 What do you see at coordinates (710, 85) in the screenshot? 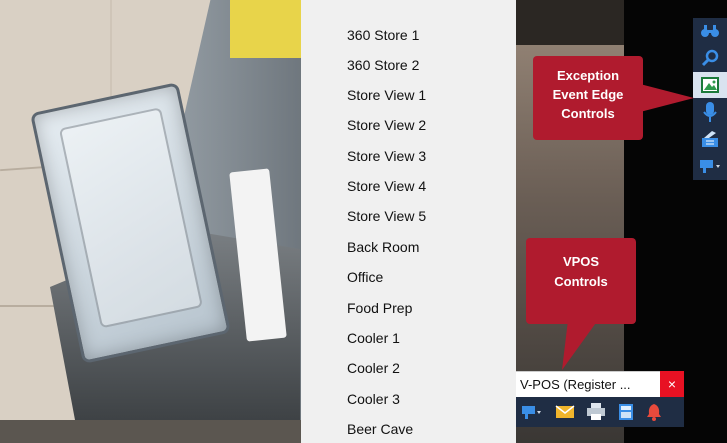
I see `image-icon` at bounding box center [710, 85].